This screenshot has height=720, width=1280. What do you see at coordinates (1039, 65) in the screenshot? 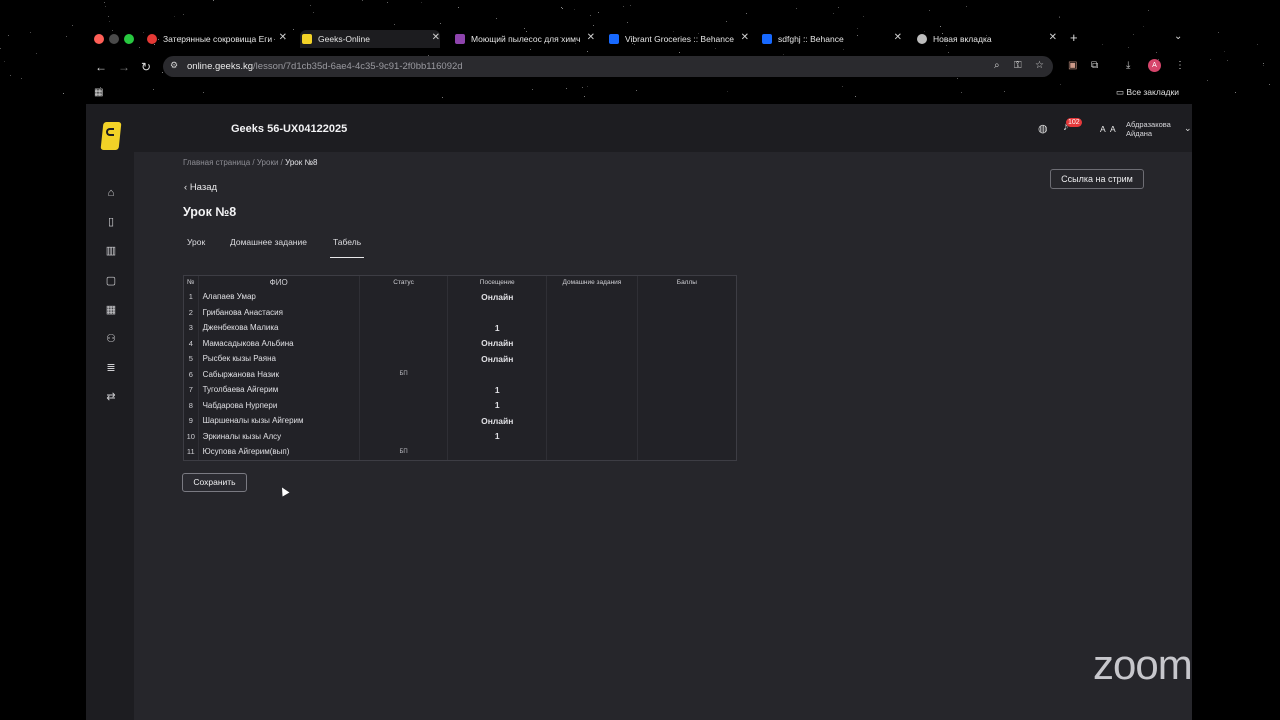
I see `bookmark-star-icon: ☆` at bounding box center [1039, 65].